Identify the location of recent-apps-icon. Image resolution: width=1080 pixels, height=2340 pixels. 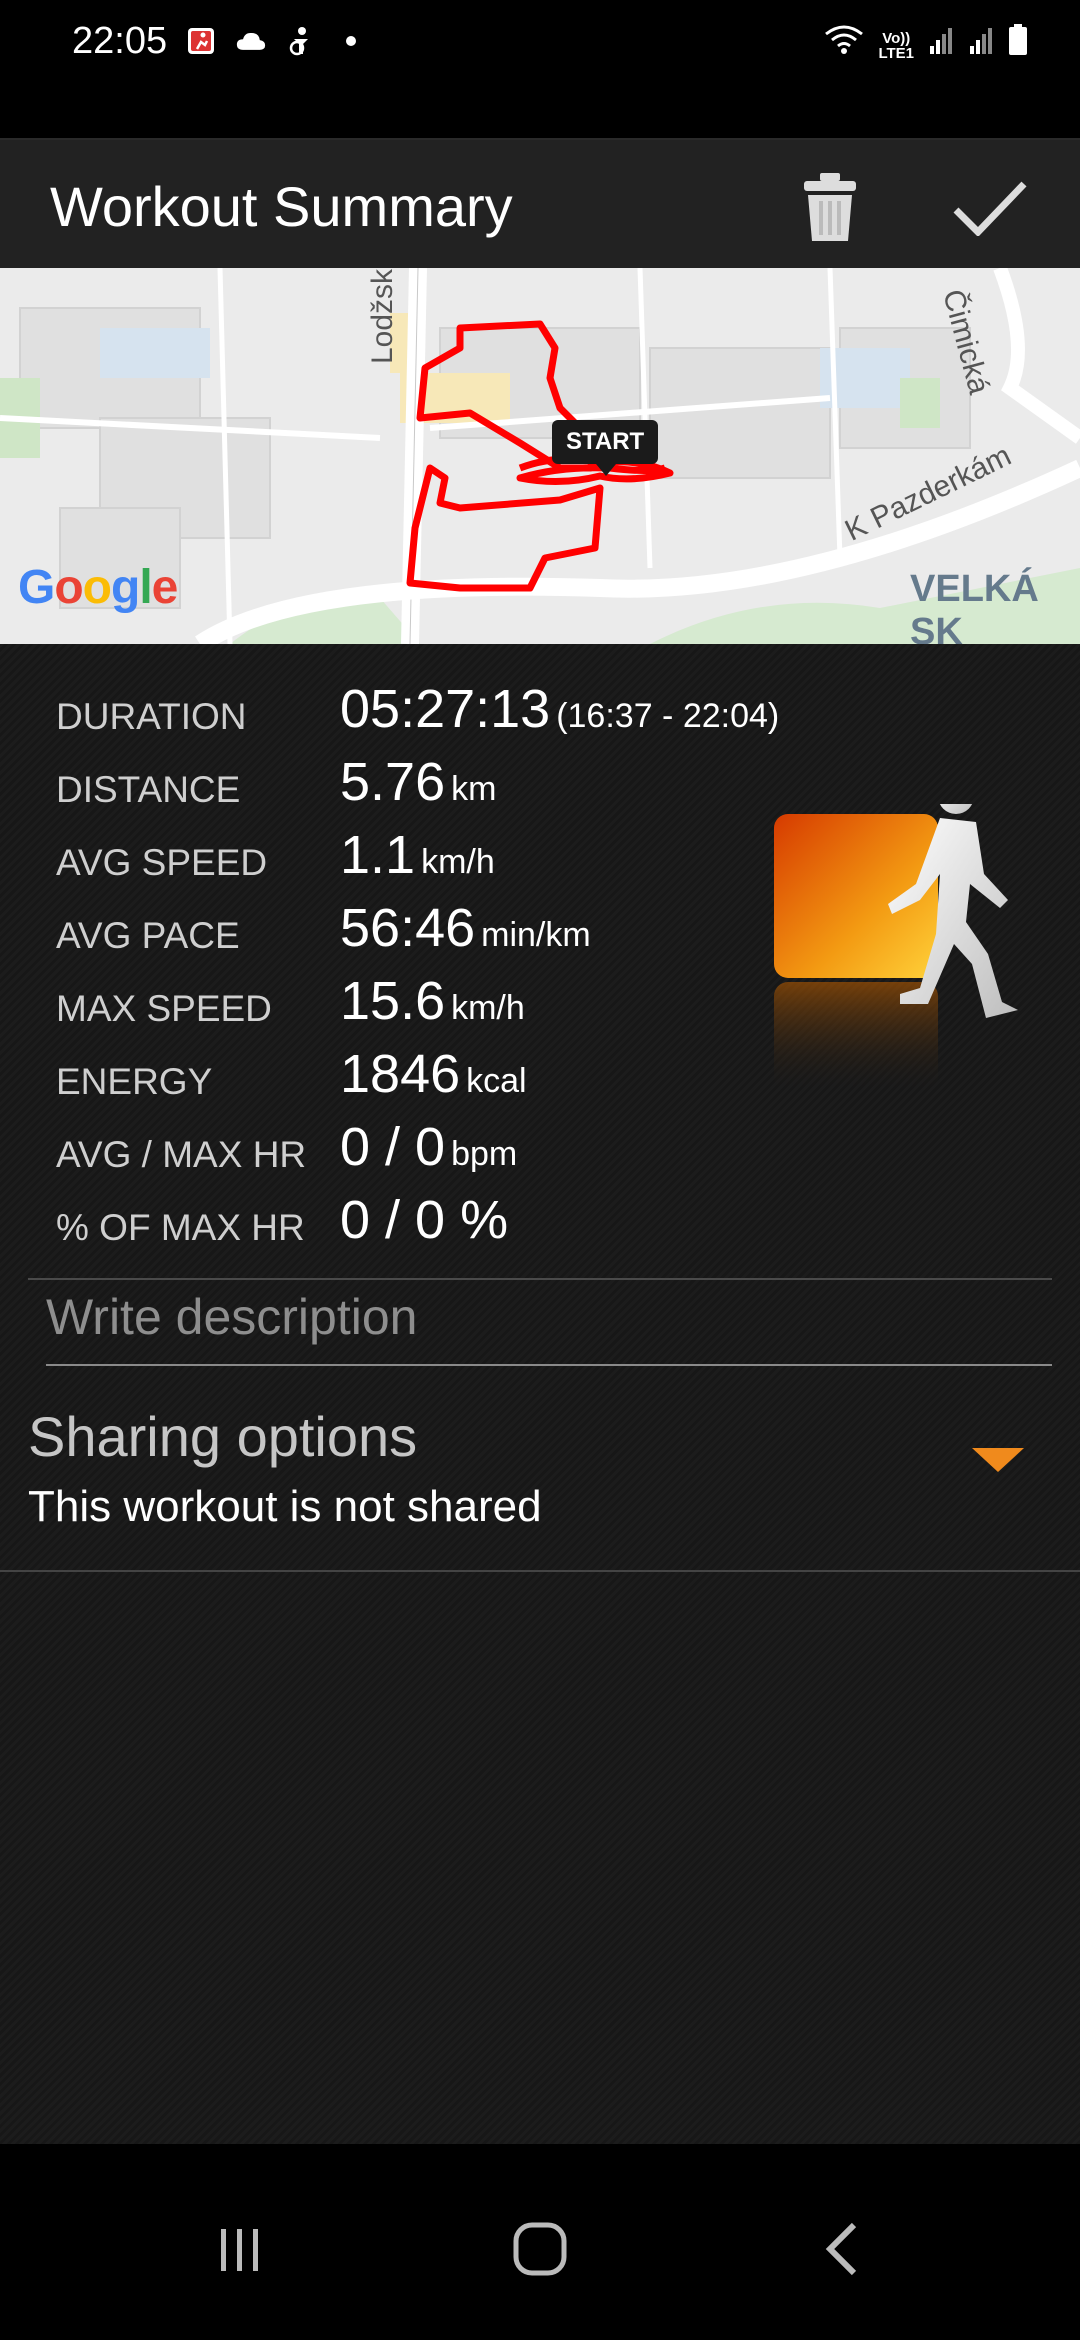
(239, 2250).